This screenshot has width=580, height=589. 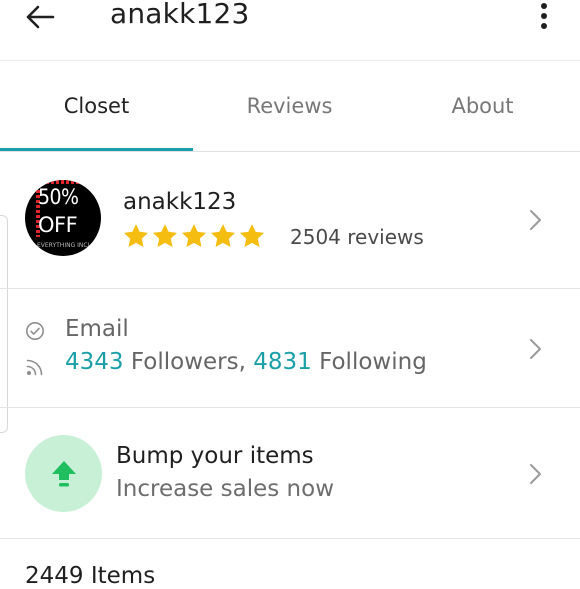 What do you see at coordinates (180, 202) in the screenshot?
I see `profile-username: anakk123` at bounding box center [180, 202].